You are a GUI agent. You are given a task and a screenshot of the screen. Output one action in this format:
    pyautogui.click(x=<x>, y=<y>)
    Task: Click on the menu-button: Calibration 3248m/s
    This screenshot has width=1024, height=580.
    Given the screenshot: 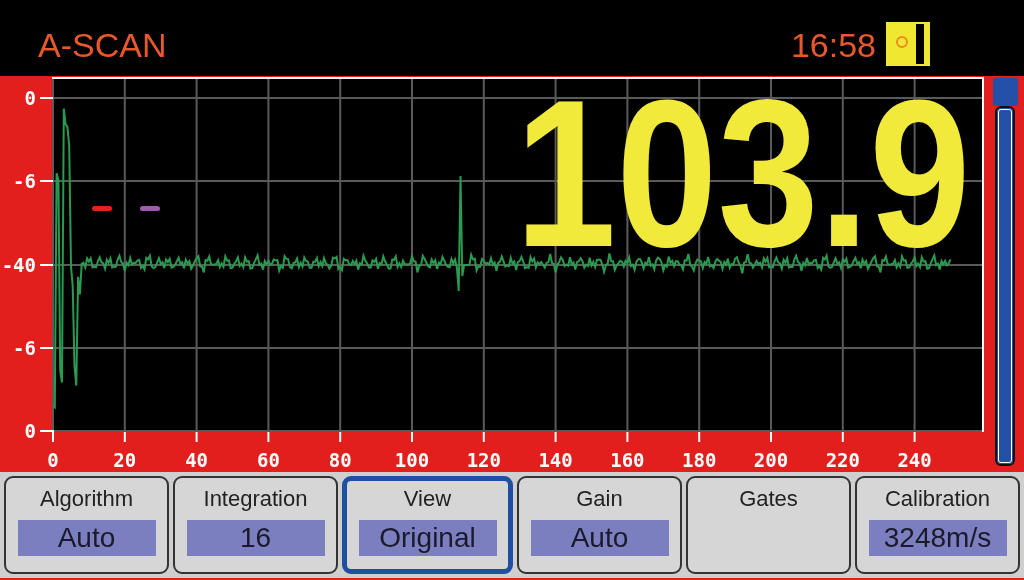 What is the action you would take?
    pyautogui.click(x=937, y=525)
    